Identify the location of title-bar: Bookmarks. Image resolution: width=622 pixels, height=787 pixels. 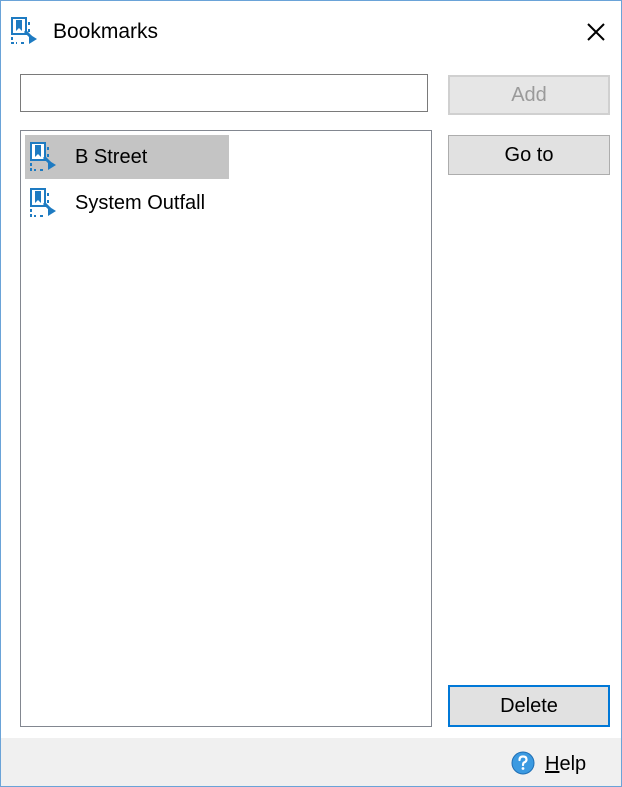
(311, 31).